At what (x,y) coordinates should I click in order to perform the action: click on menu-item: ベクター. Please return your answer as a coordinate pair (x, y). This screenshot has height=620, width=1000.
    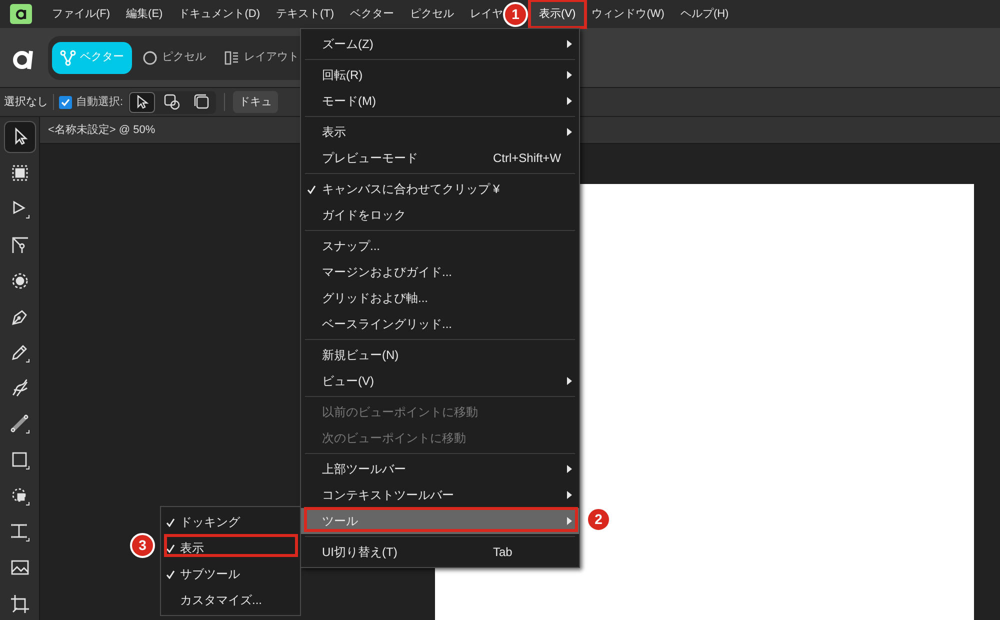
    Looking at the image, I should click on (372, 14).